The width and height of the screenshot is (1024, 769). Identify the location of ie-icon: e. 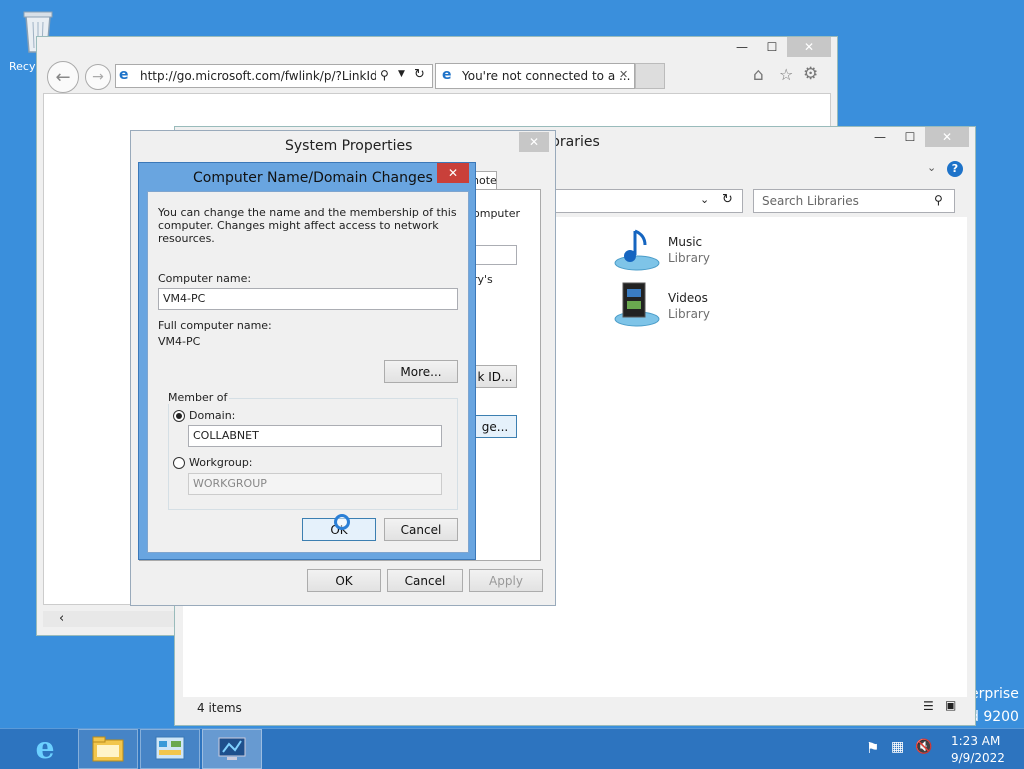
(45, 748).